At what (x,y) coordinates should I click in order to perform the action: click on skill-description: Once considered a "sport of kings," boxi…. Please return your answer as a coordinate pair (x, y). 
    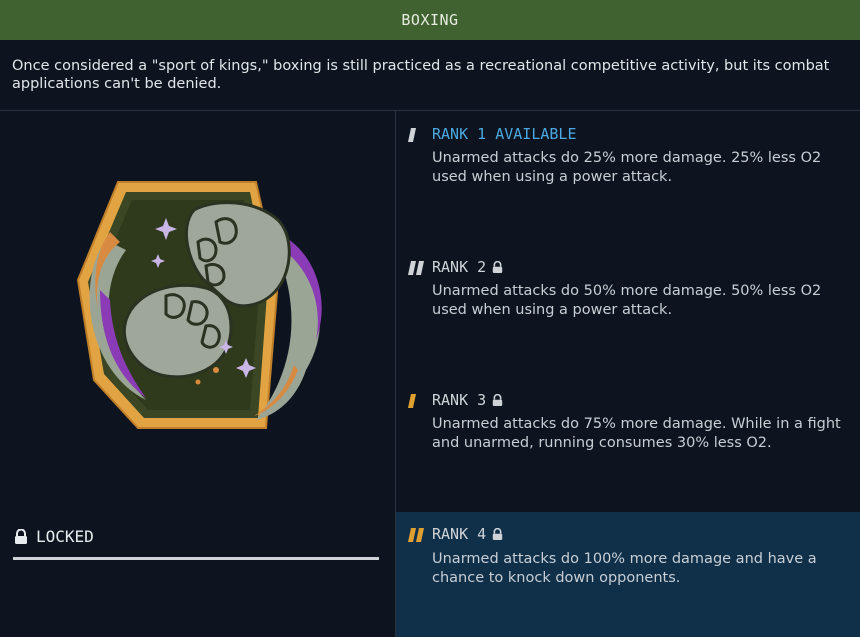
    Looking at the image, I should click on (421, 75).